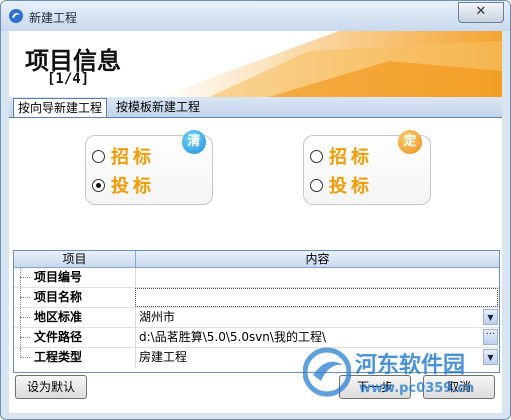 The width and height of the screenshot is (511, 420). I want to click on radio-left-toubiao: 投标, so click(123, 185).